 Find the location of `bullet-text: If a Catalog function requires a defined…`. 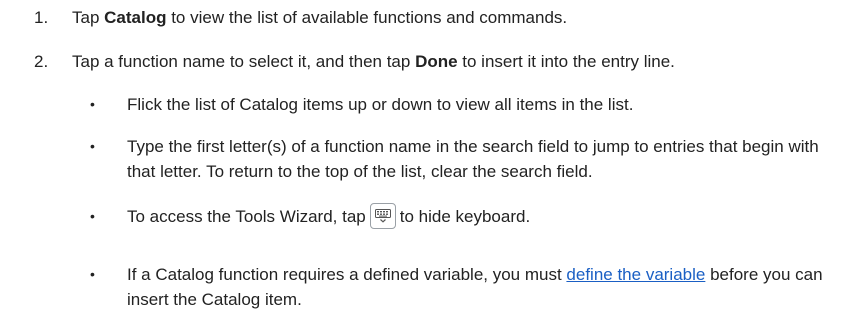

bullet-text: If a Catalog function requires a defined… is located at coordinates (487, 287).